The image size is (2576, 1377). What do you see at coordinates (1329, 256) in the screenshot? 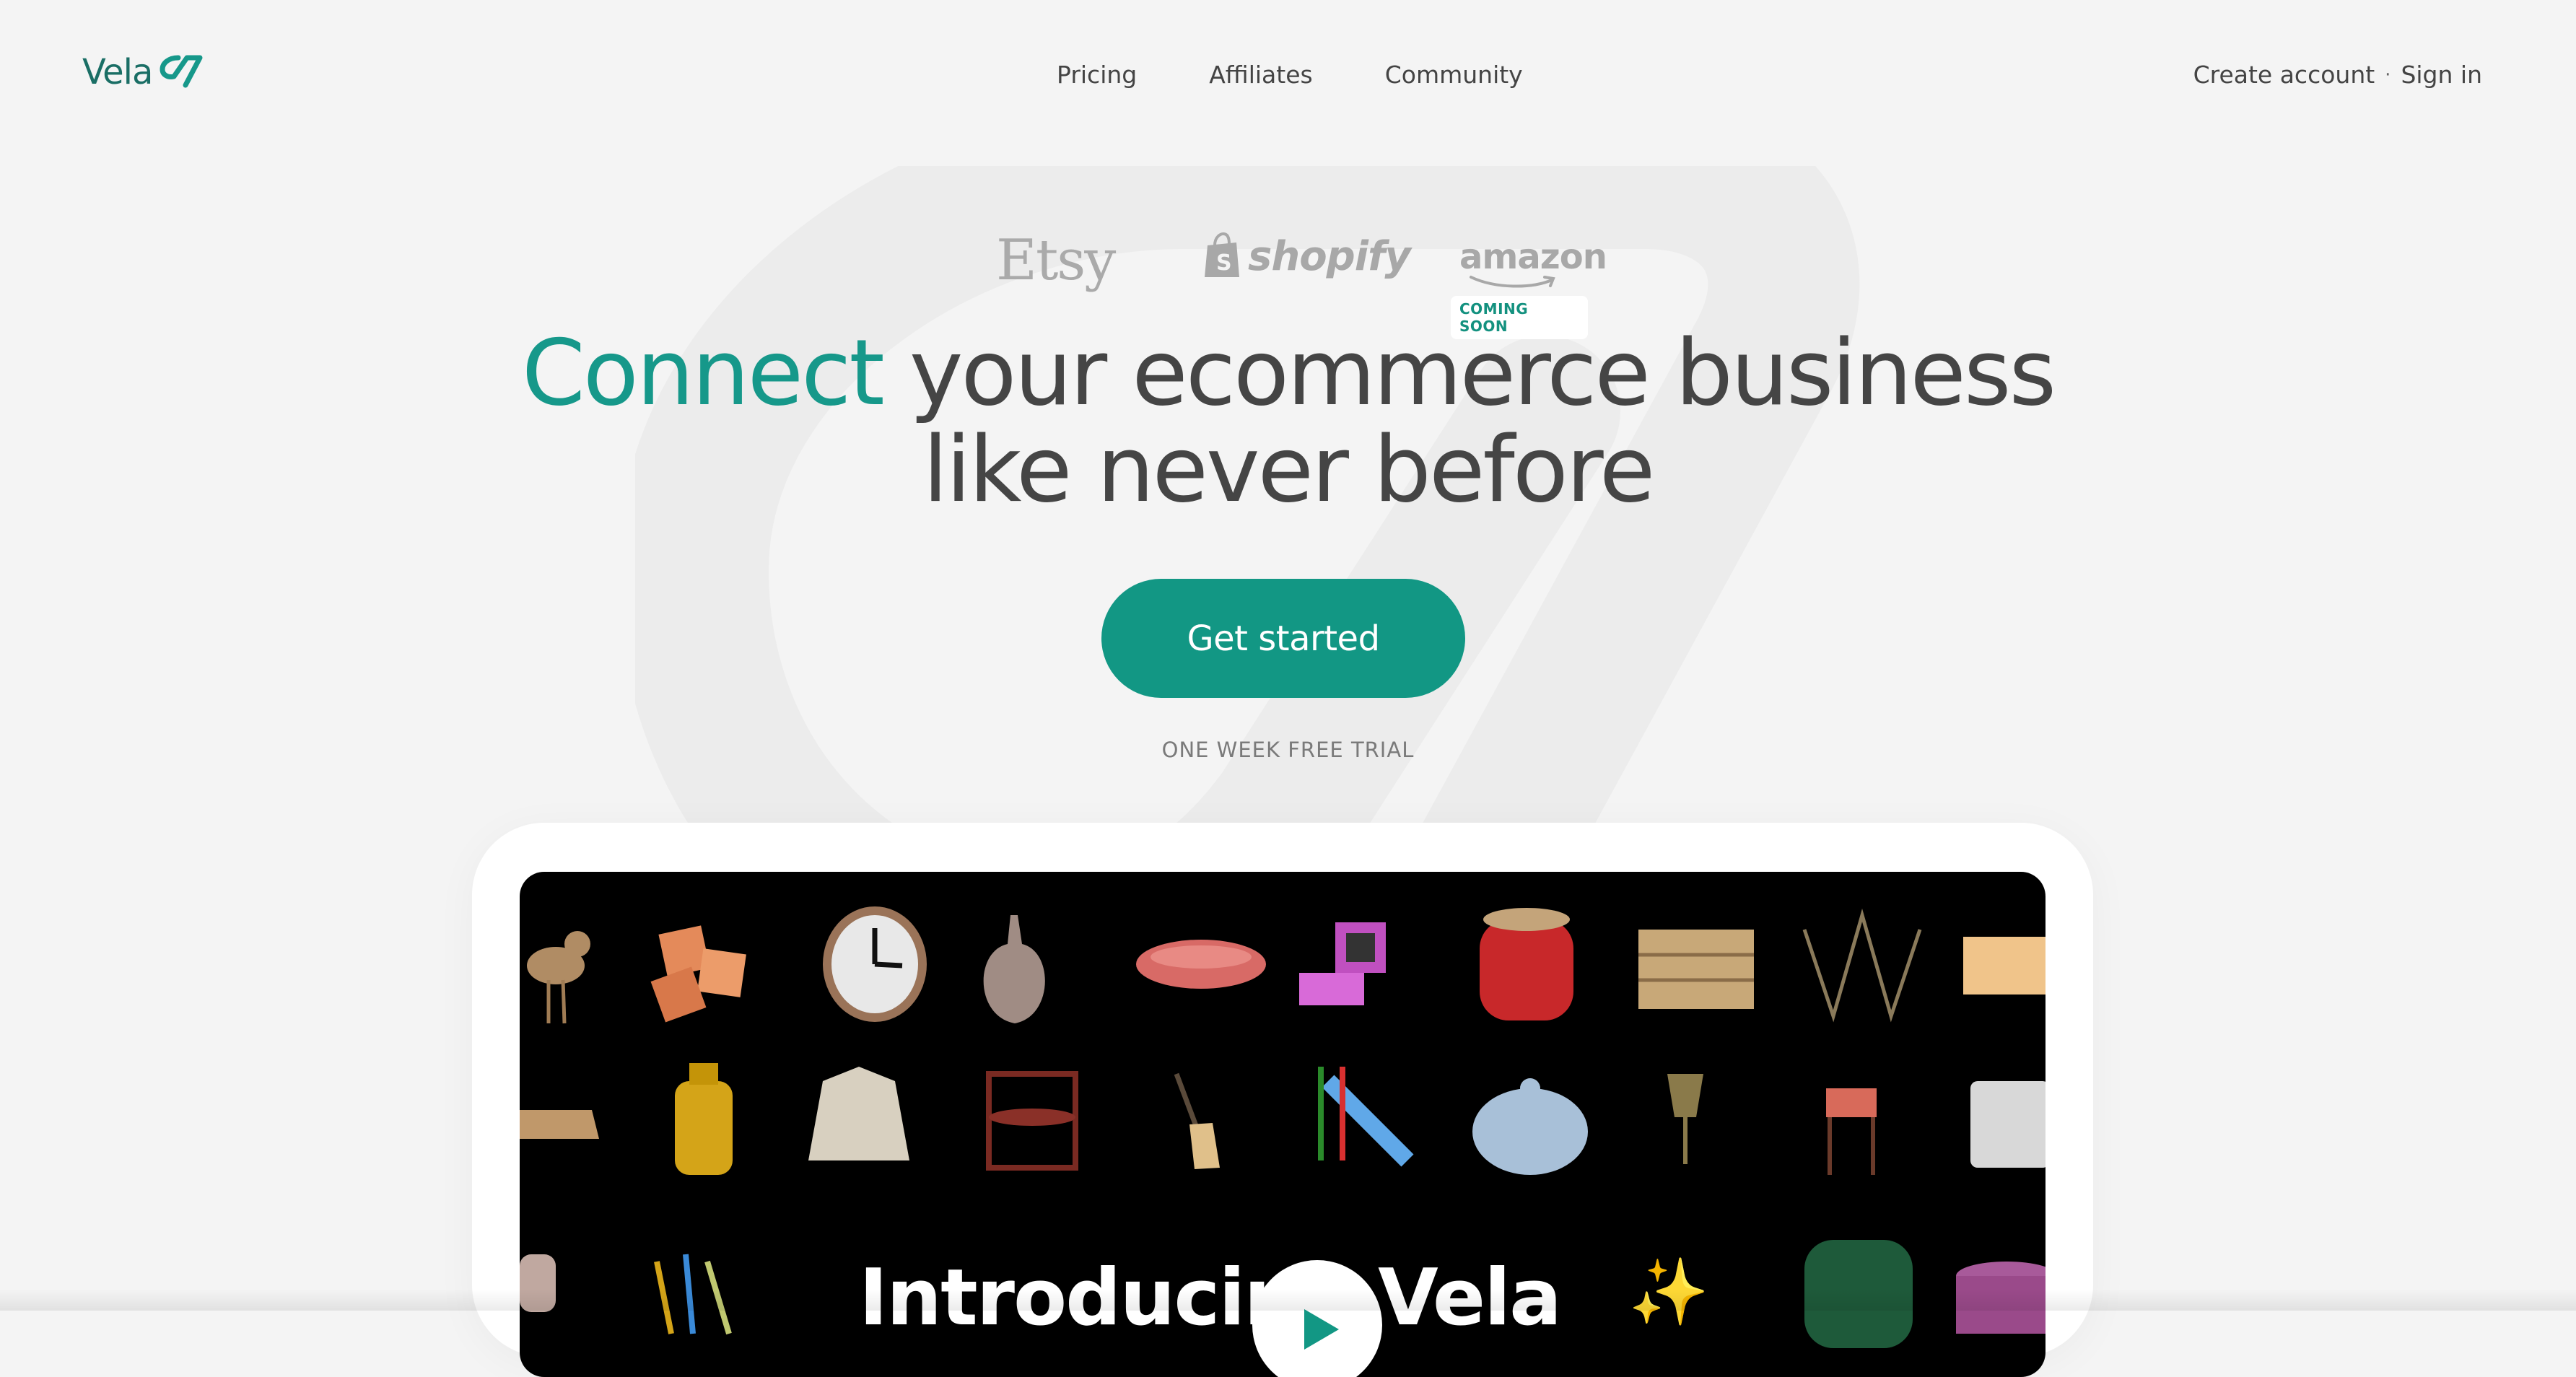
I see `shopify-wordmark: shopify` at bounding box center [1329, 256].